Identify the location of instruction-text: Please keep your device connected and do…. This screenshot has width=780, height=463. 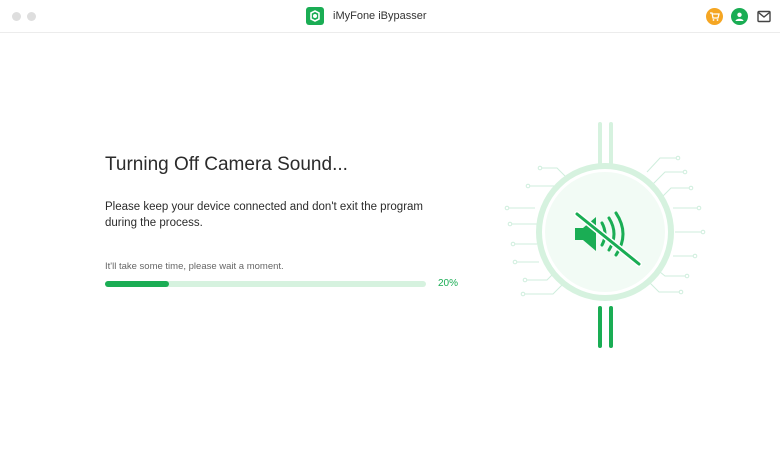
(264, 215).